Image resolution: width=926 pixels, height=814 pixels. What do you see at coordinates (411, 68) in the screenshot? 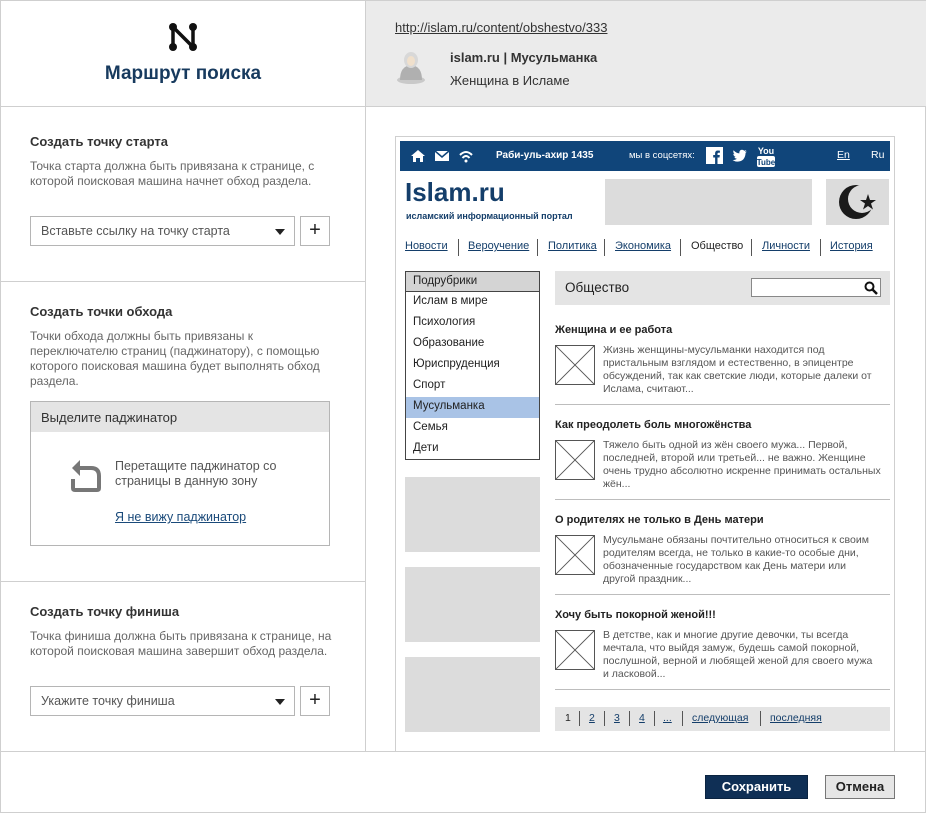
I see `user-avatar-icon` at bounding box center [411, 68].